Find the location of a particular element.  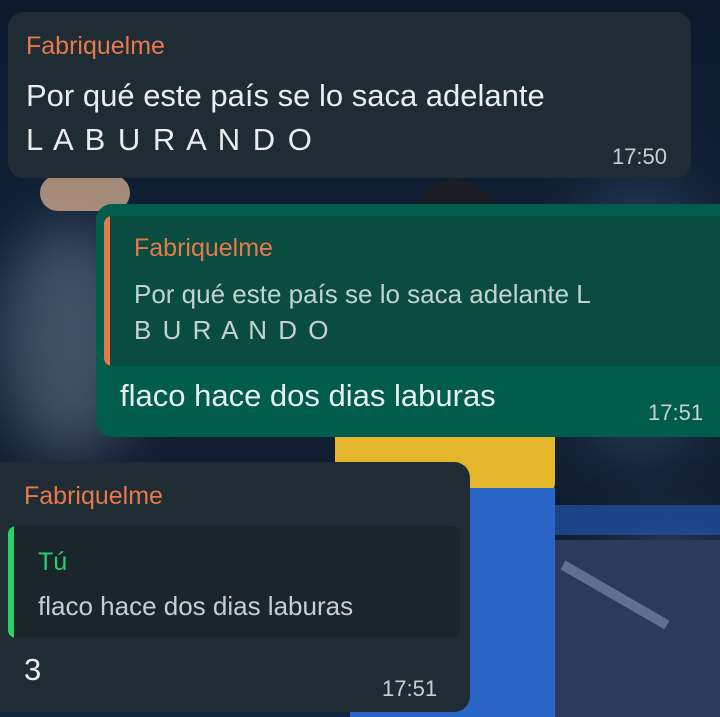

message-text: Por qué este país se lo saca adelante is located at coordinates (285, 95).